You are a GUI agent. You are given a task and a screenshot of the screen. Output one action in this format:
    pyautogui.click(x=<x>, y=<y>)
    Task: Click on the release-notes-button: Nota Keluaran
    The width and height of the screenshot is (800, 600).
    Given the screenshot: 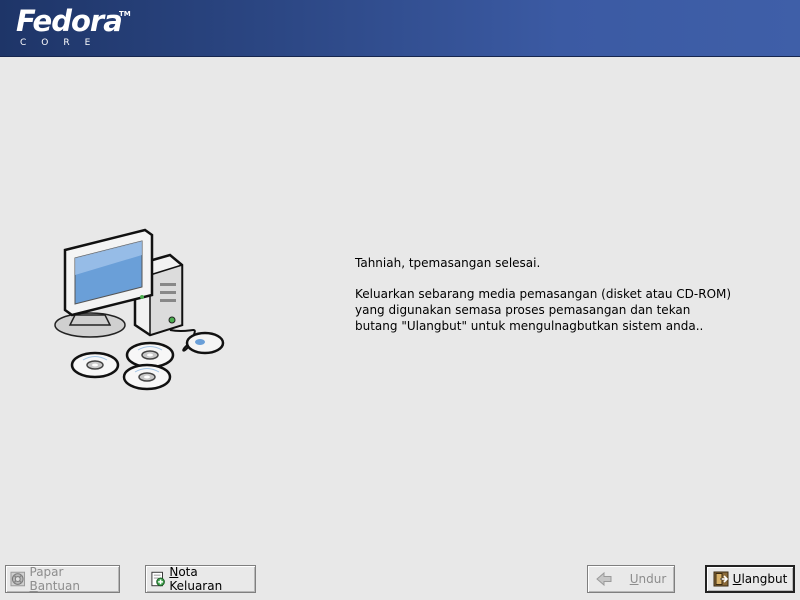 What is the action you would take?
    pyautogui.click(x=200, y=579)
    